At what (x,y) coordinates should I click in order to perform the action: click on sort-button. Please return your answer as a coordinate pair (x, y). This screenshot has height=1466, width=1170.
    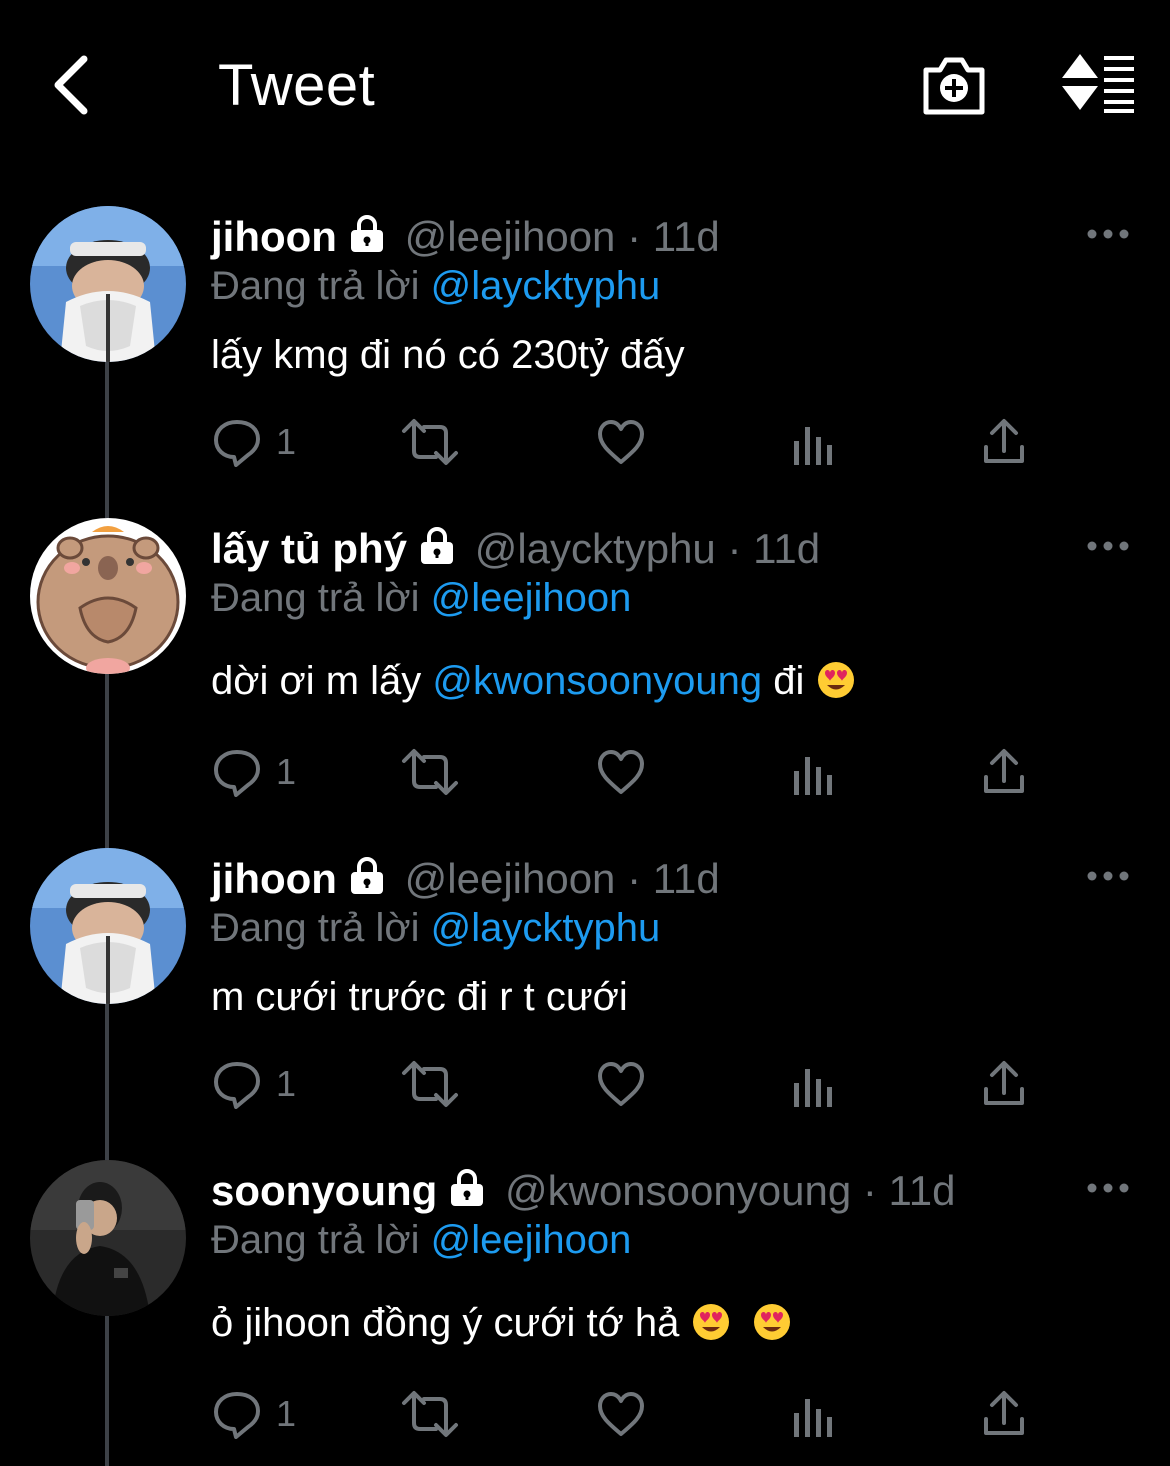
    Looking at the image, I should click on (1098, 83).